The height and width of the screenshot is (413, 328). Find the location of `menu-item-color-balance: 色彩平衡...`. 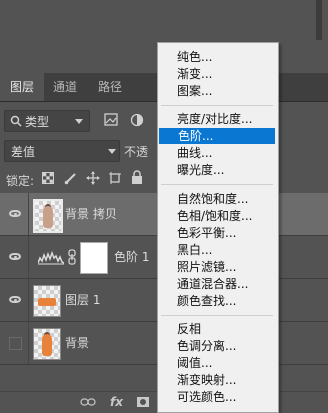

menu-item-color-balance: 色彩平衡... is located at coordinates (217, 233).